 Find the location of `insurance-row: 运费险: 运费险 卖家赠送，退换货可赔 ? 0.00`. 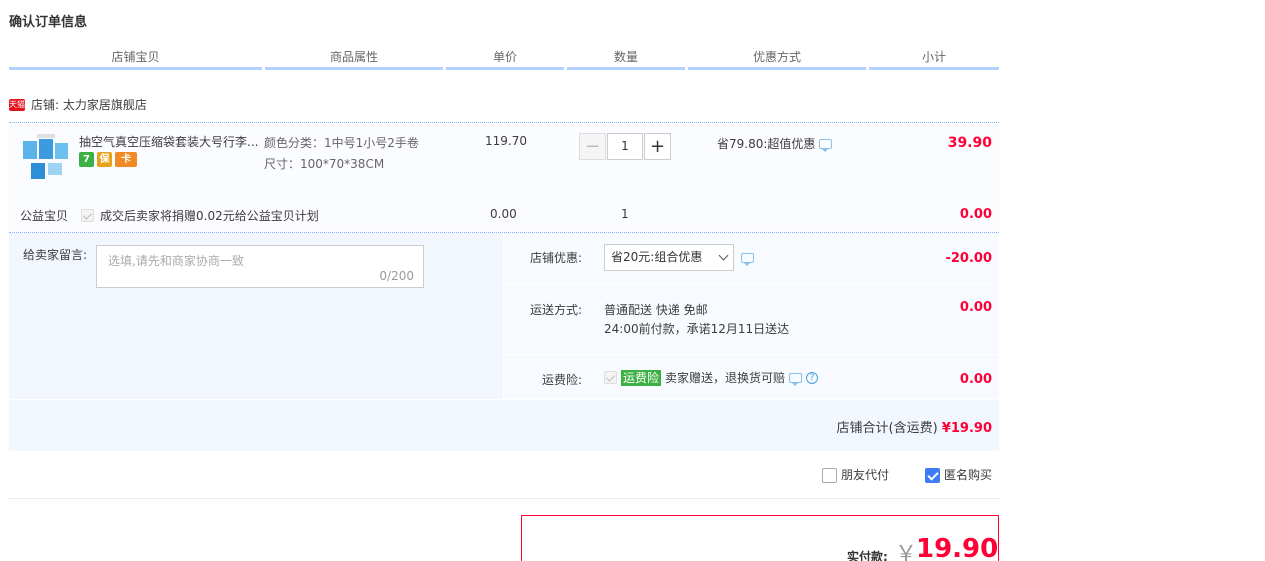

insurance-row: 运费险: 运费险 卖家赠送，退换货可赔 ? 0.00 is located at coordinates (751, 377).